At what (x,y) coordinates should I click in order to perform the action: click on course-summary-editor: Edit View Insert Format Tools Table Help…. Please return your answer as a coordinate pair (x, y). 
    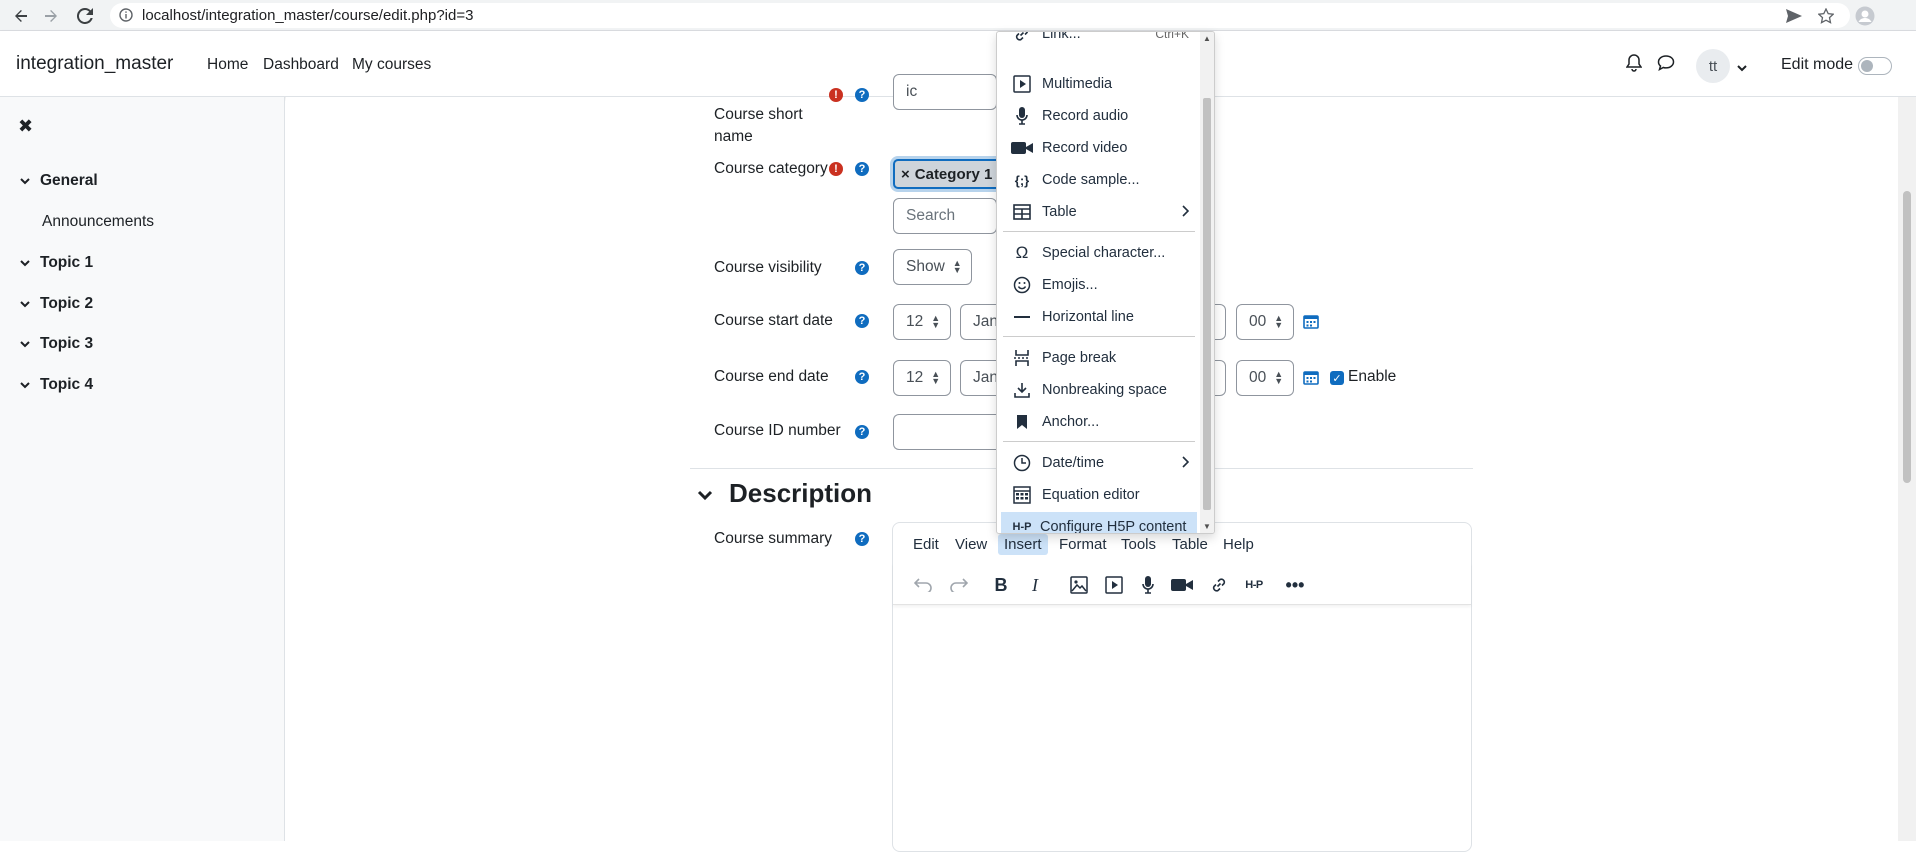
    Looking at the image, I should click on (1182, 687).